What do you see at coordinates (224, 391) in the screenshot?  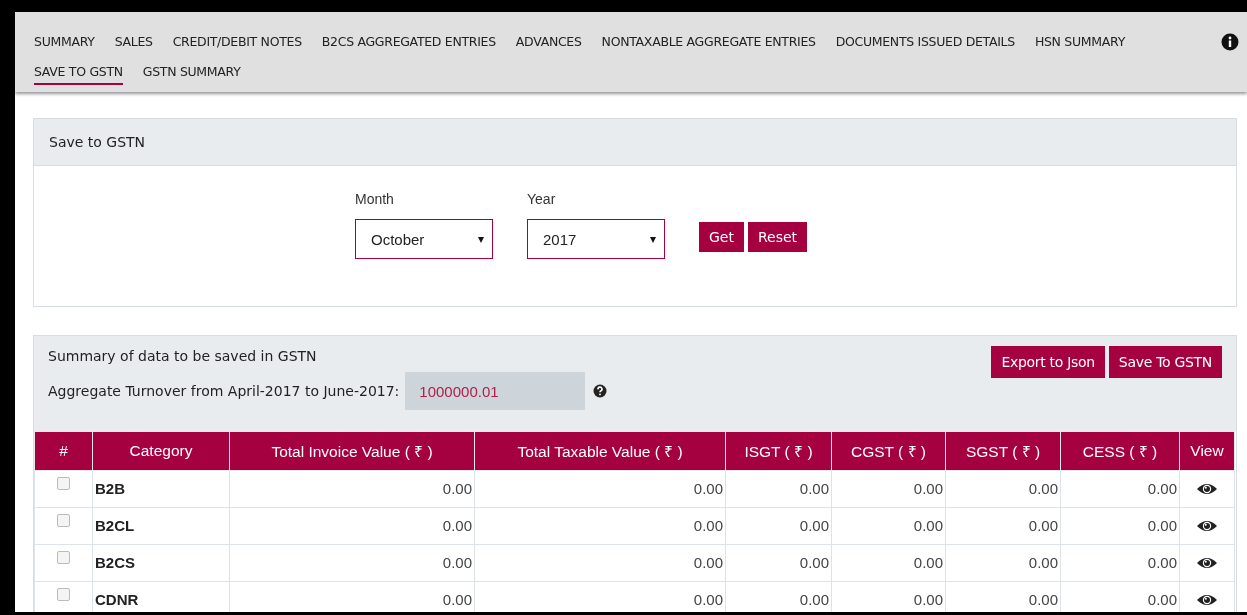 I see `turnover-label: Aggregate Turnover from April-2017 to June-2017:` at bounding box center [224, 391].